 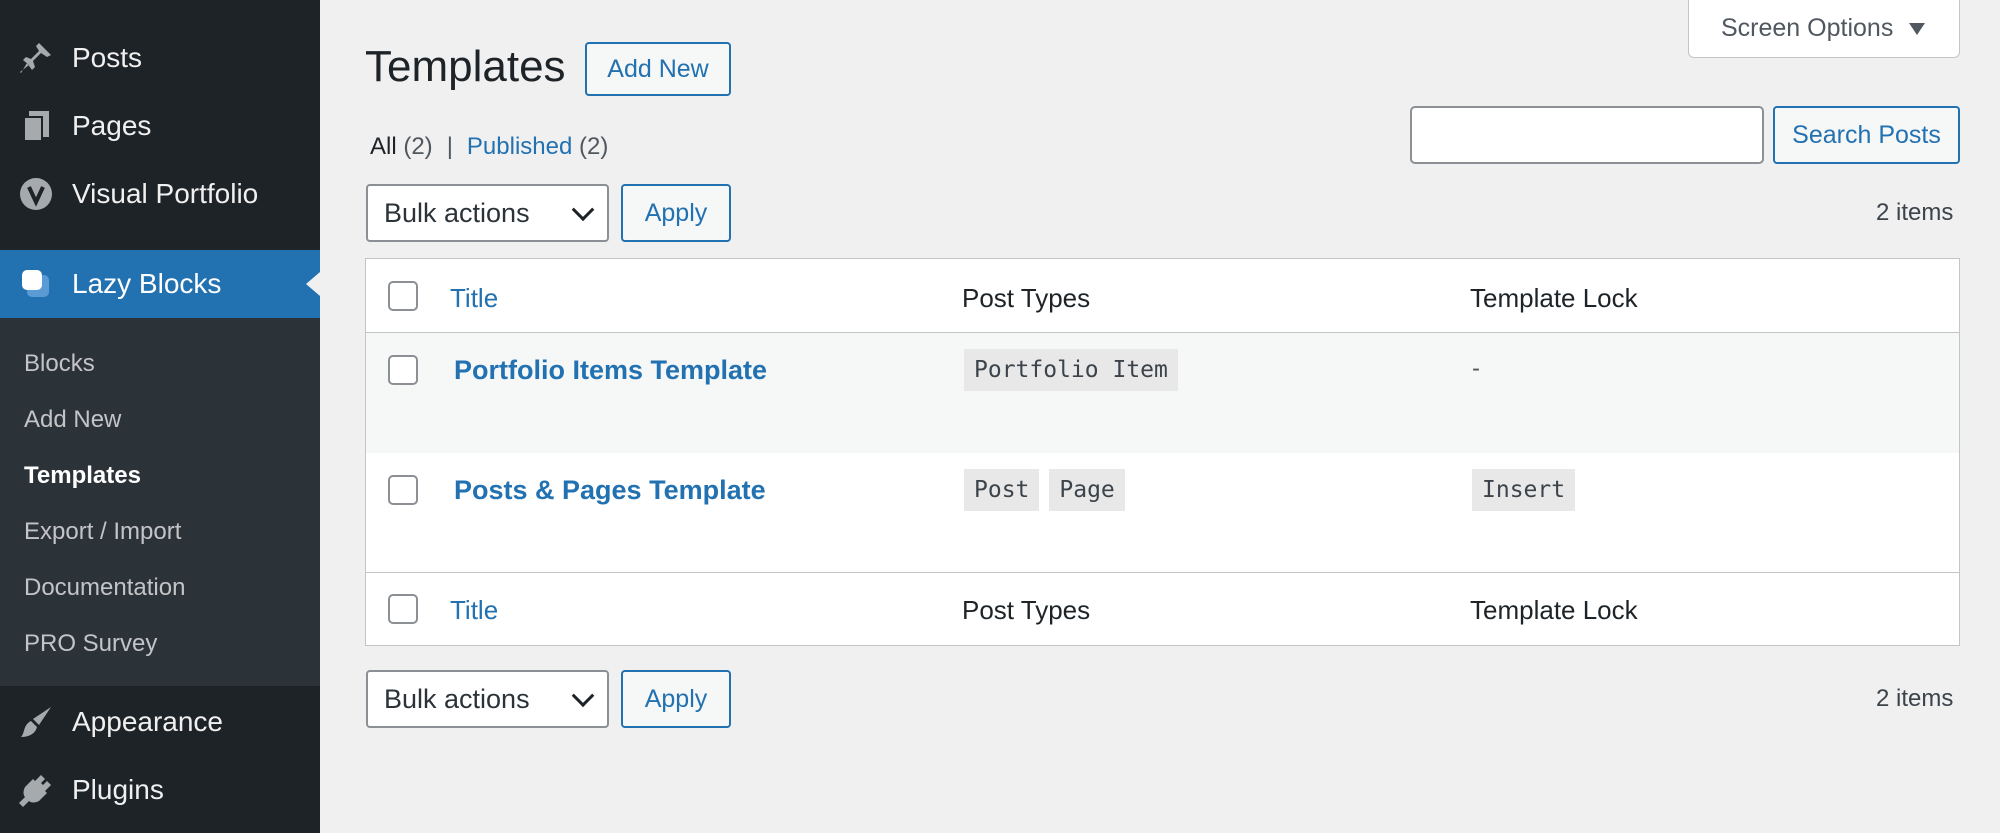 I want to click on filter-published-link: Published (2), so click(x=537, y=147).